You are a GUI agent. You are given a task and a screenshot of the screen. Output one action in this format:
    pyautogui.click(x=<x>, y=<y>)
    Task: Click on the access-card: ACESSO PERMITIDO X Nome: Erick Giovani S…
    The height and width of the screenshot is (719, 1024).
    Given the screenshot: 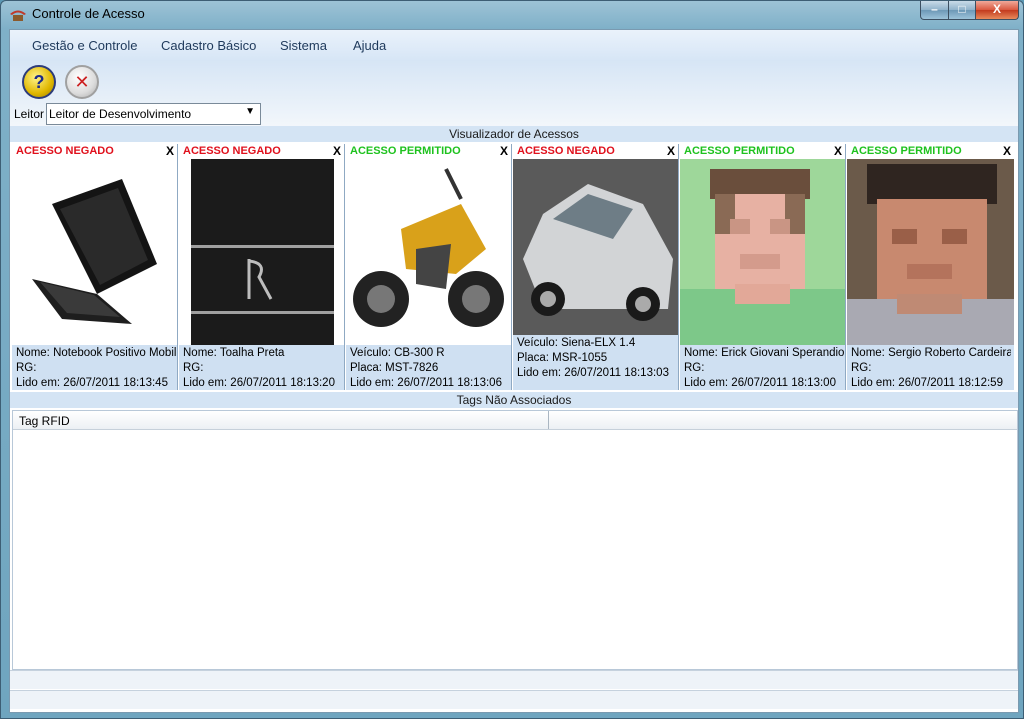 What is the action you would take?
    pyautogui.click(x=763, y=267)
    